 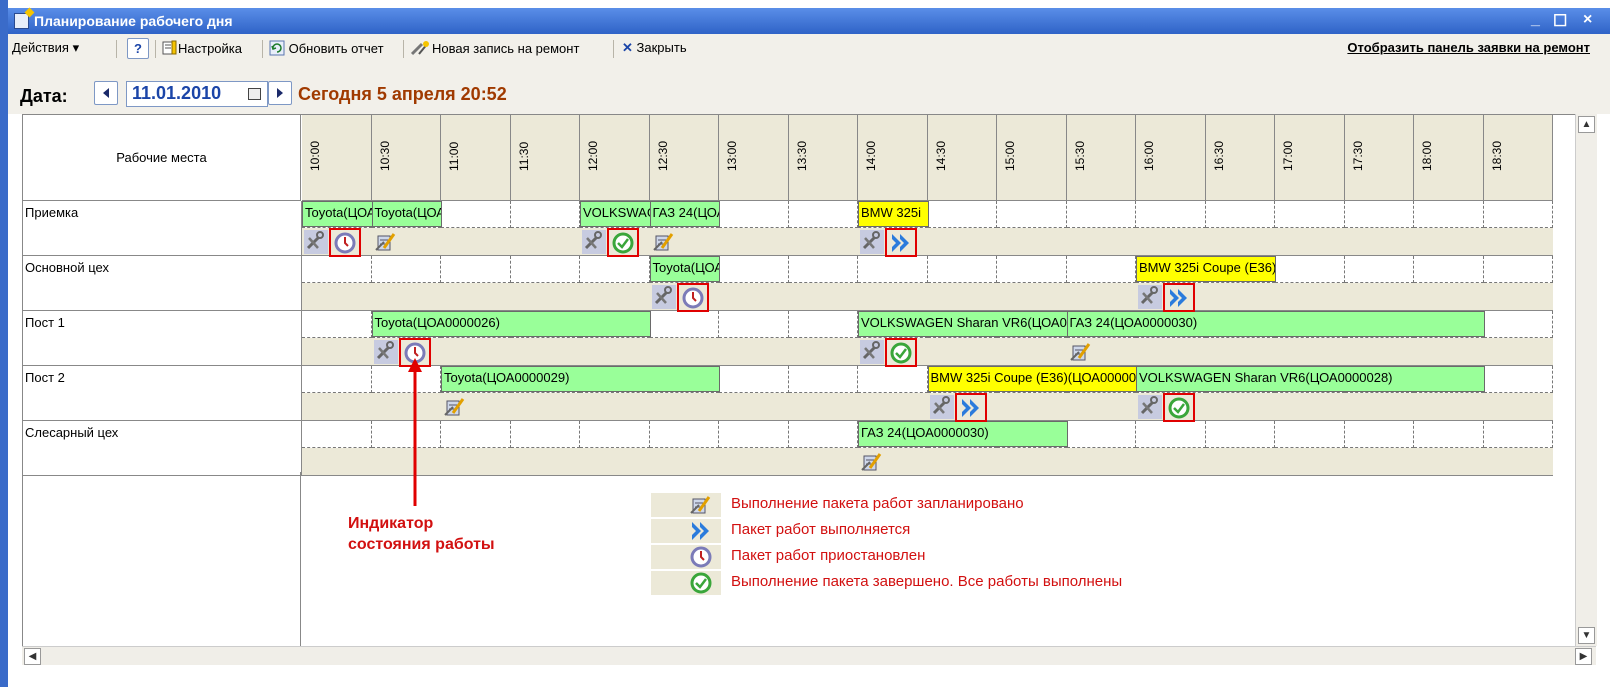 I want to click on prev-date-button, so click(x=106, y=93).